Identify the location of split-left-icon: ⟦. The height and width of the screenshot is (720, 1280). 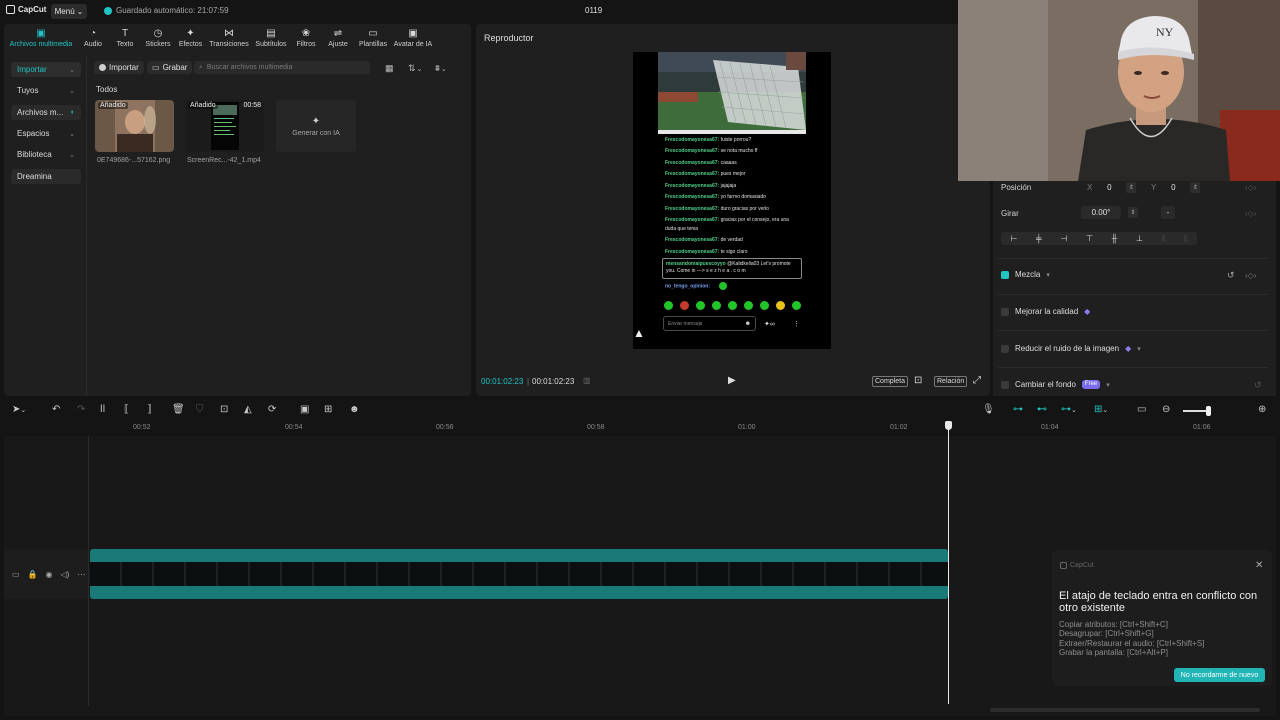
(126, 409).